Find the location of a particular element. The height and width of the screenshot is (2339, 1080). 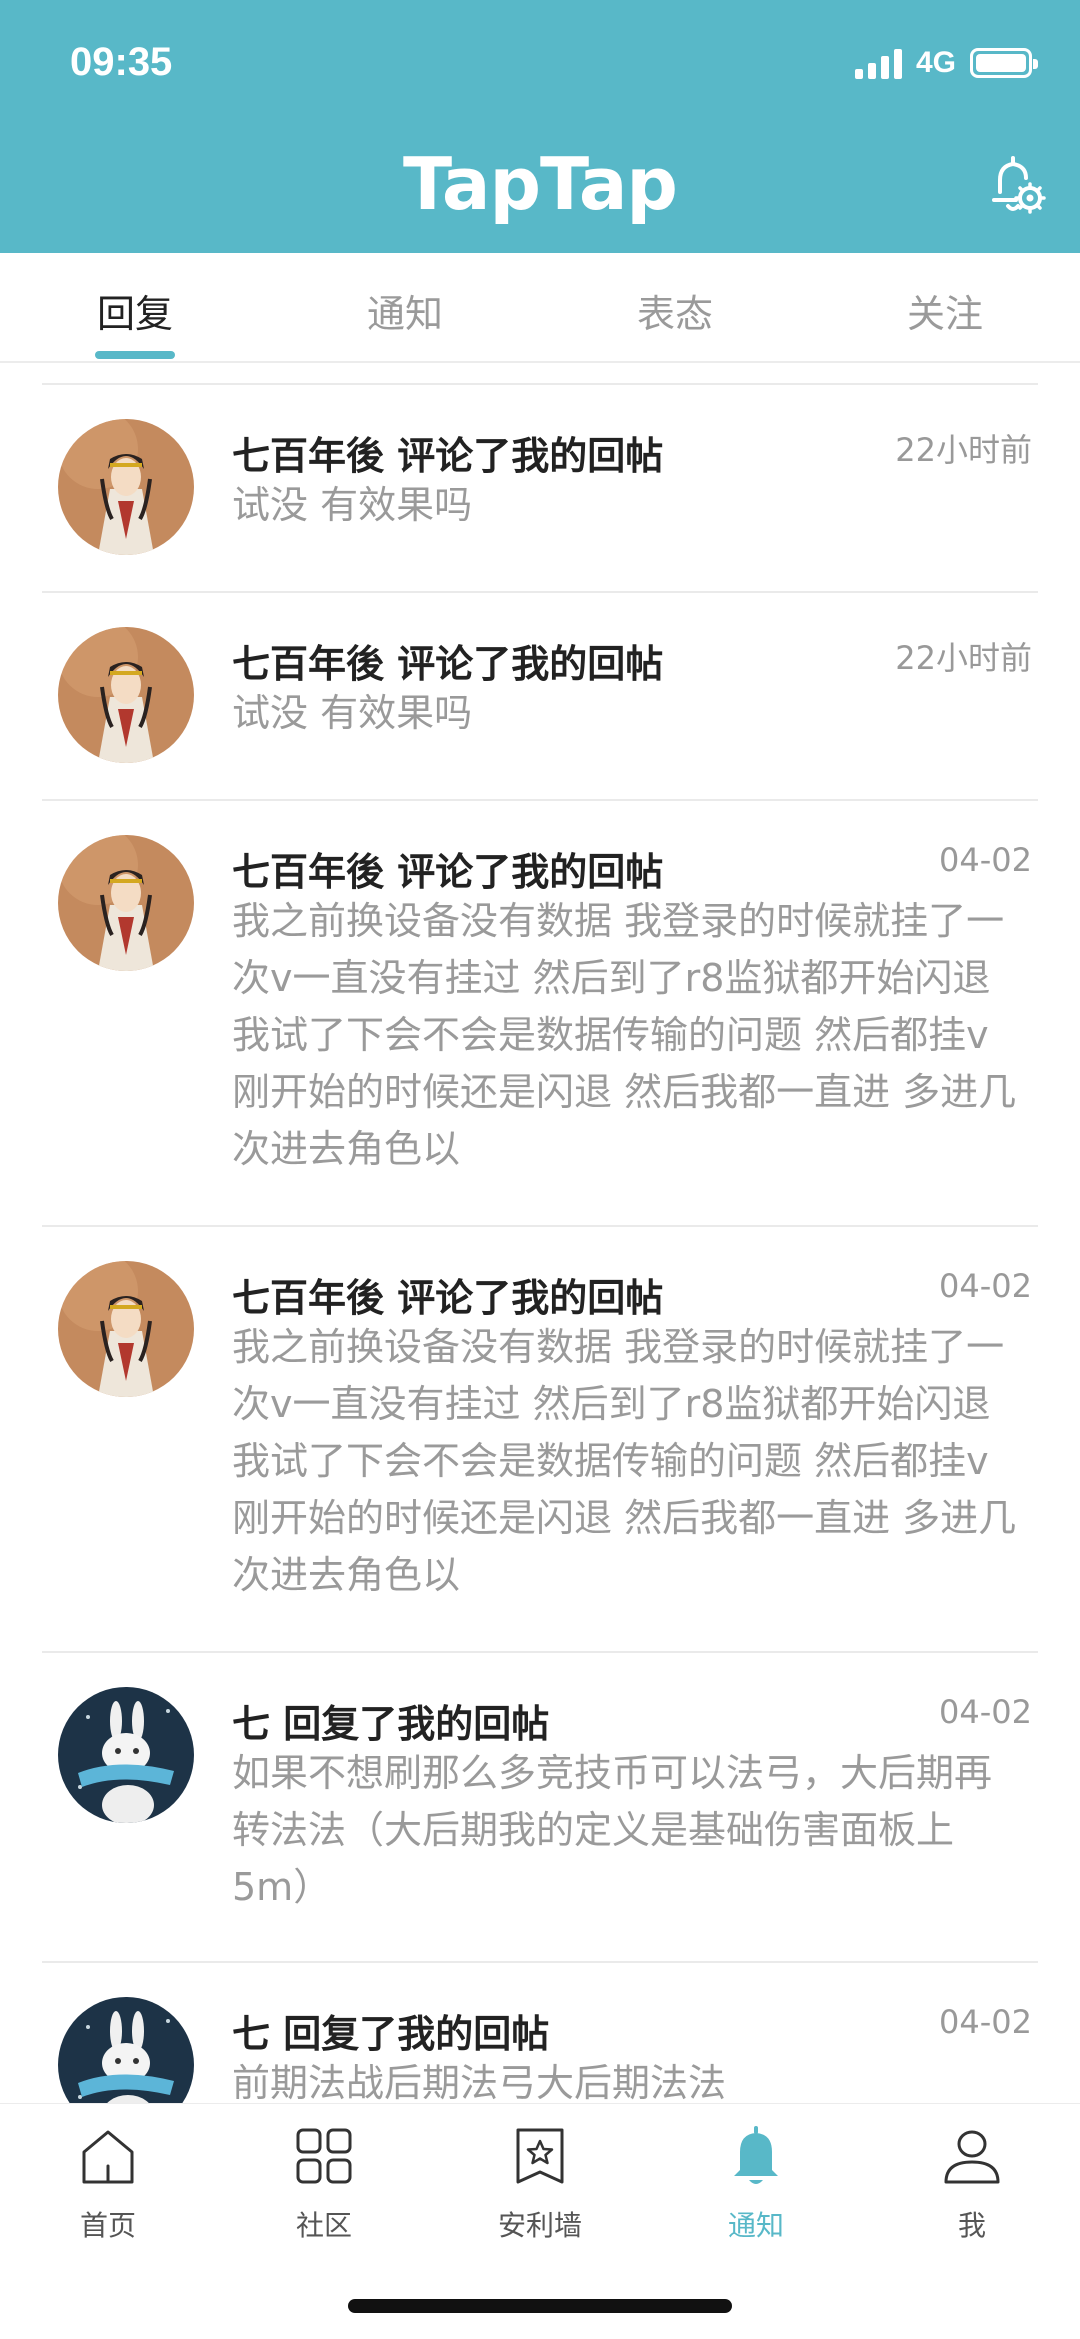

home-indicator is located at coordinates (540, 2306).